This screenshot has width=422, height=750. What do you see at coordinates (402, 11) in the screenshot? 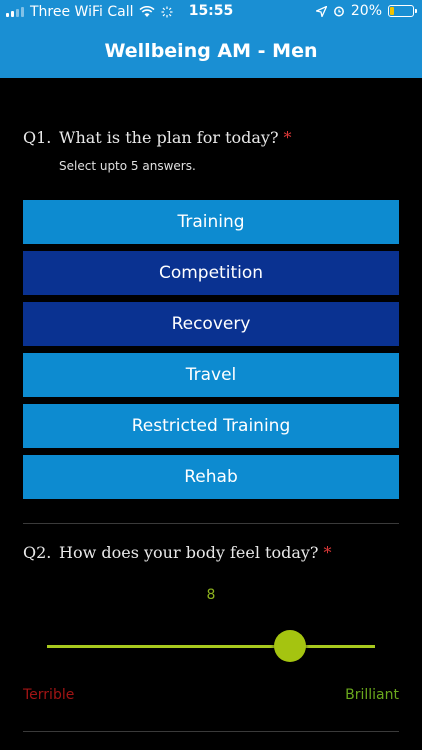
I see `battery-icon` at bounding box center [402, 11].